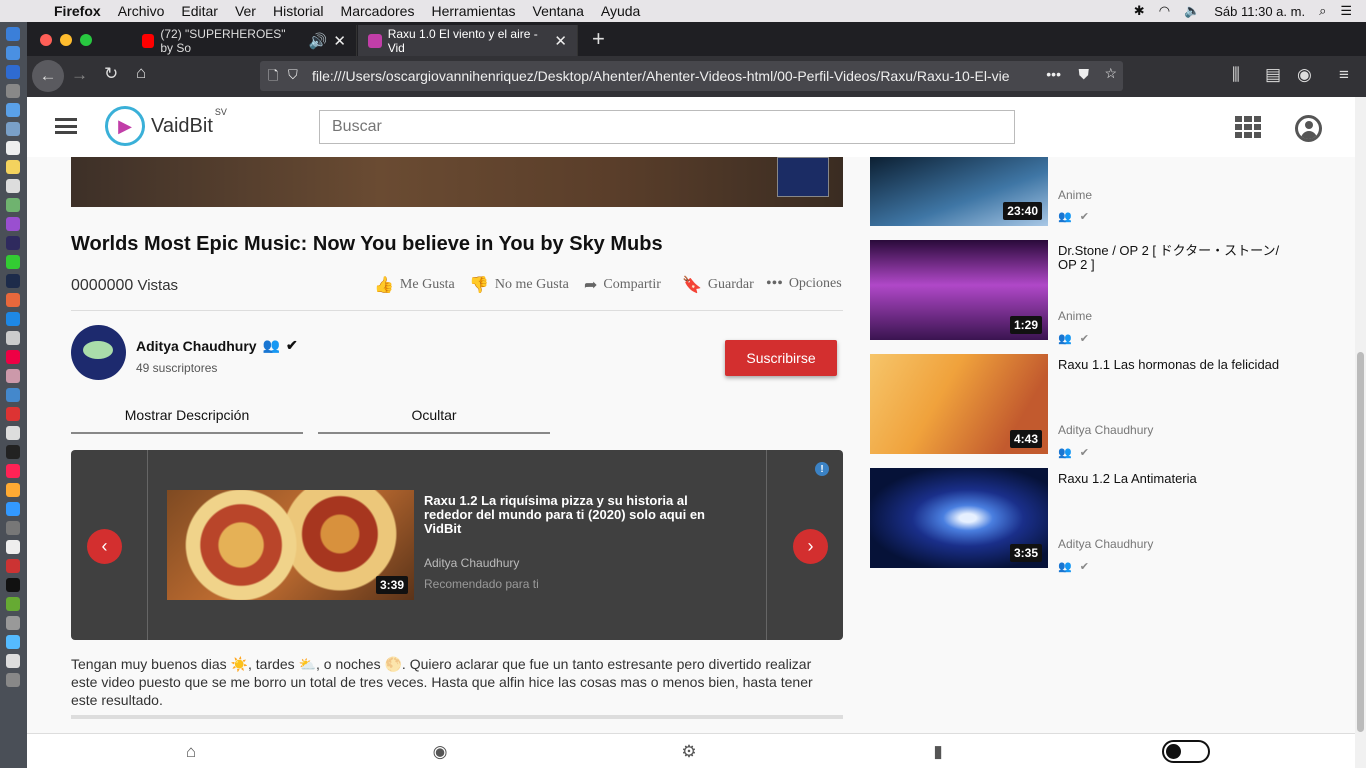 The height and width of the screenshot is (768, 1366). I want to click on new-tab-plus-icon: +, so click(598, 39).